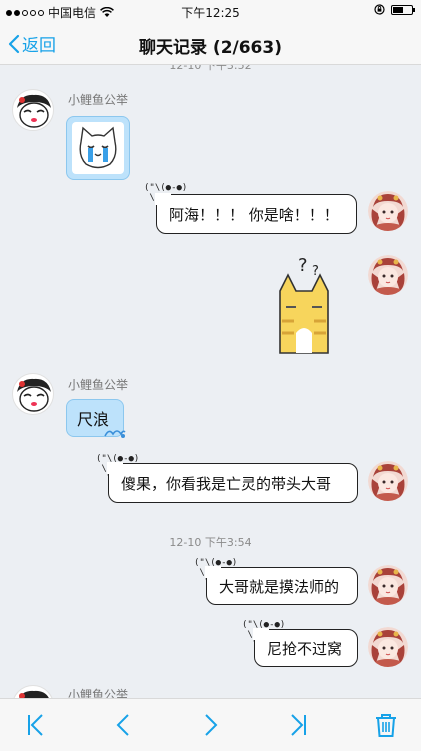  What do you see at coordinates (210, 542) in the screenshot?
I see `timestamp: 12-10 下午3:54` at bounding box center [210, 542].